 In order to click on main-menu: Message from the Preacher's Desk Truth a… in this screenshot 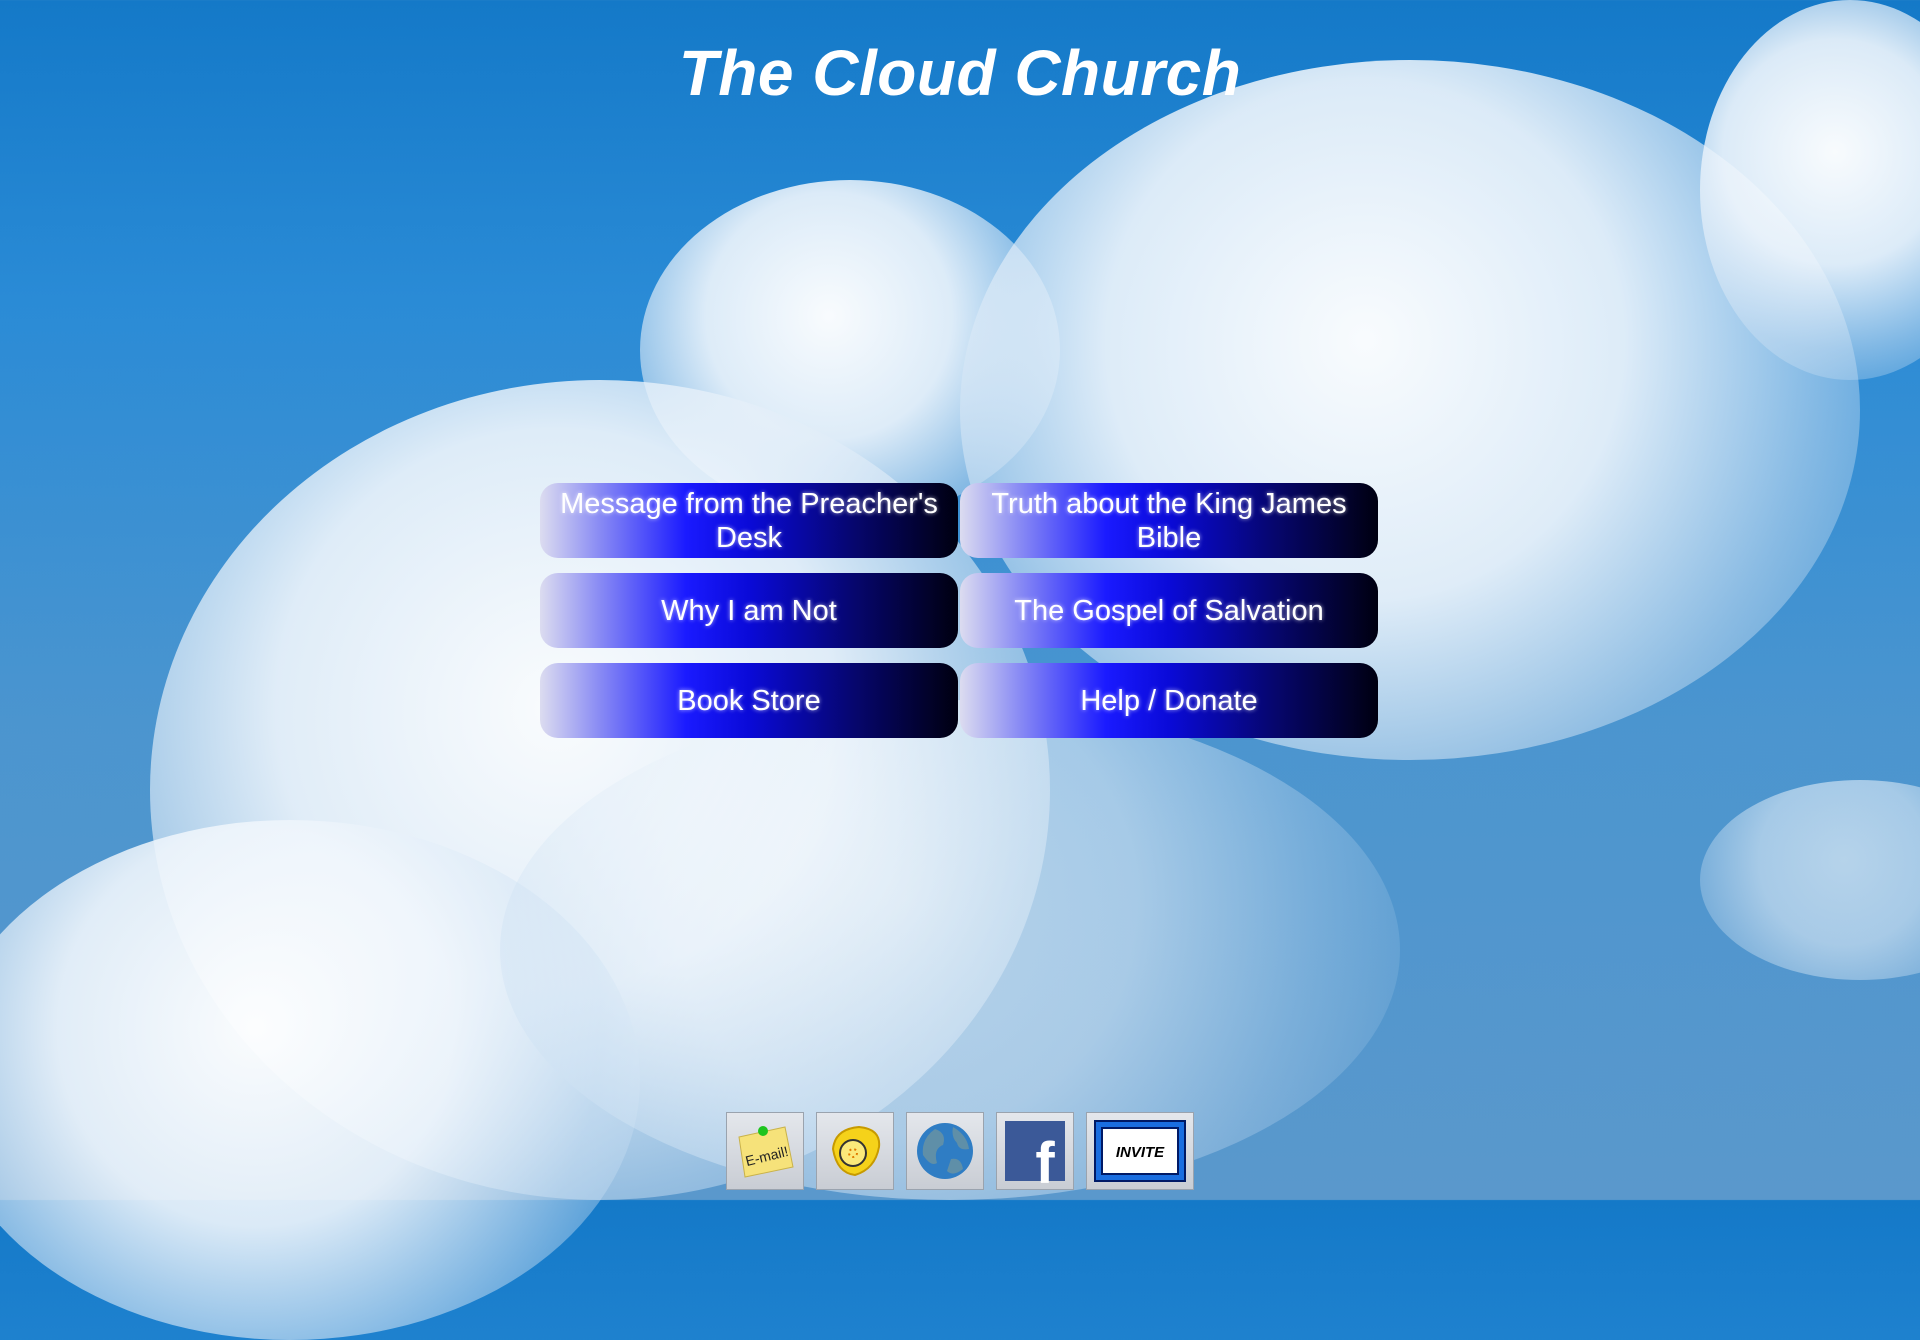, I will do `click(960, 610)`.